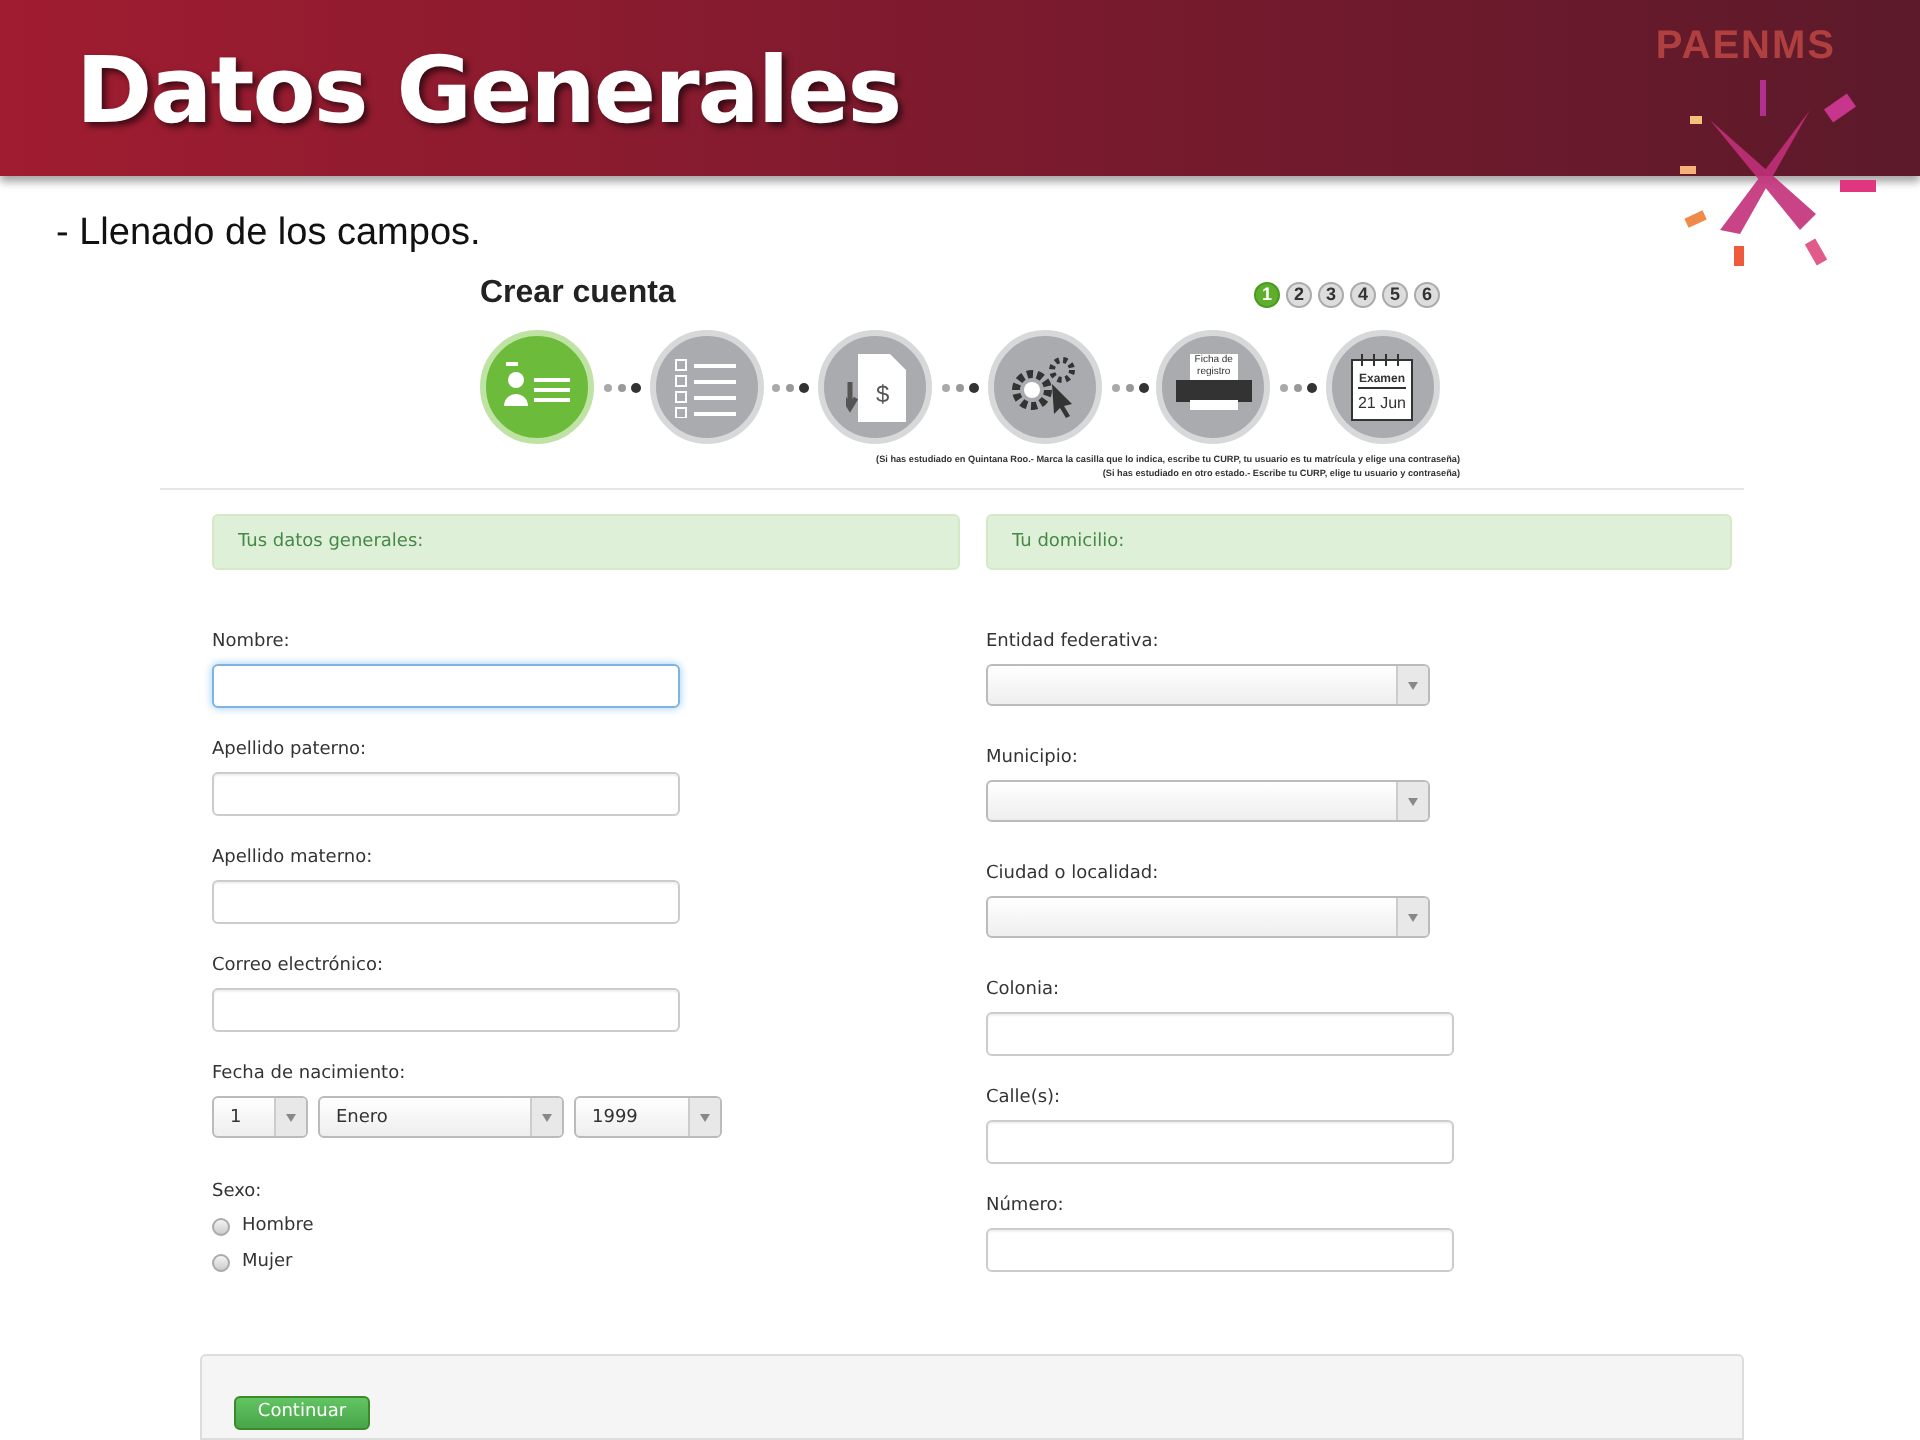  I want to click on field-label: Calle(s):, so click(1024, 1098).